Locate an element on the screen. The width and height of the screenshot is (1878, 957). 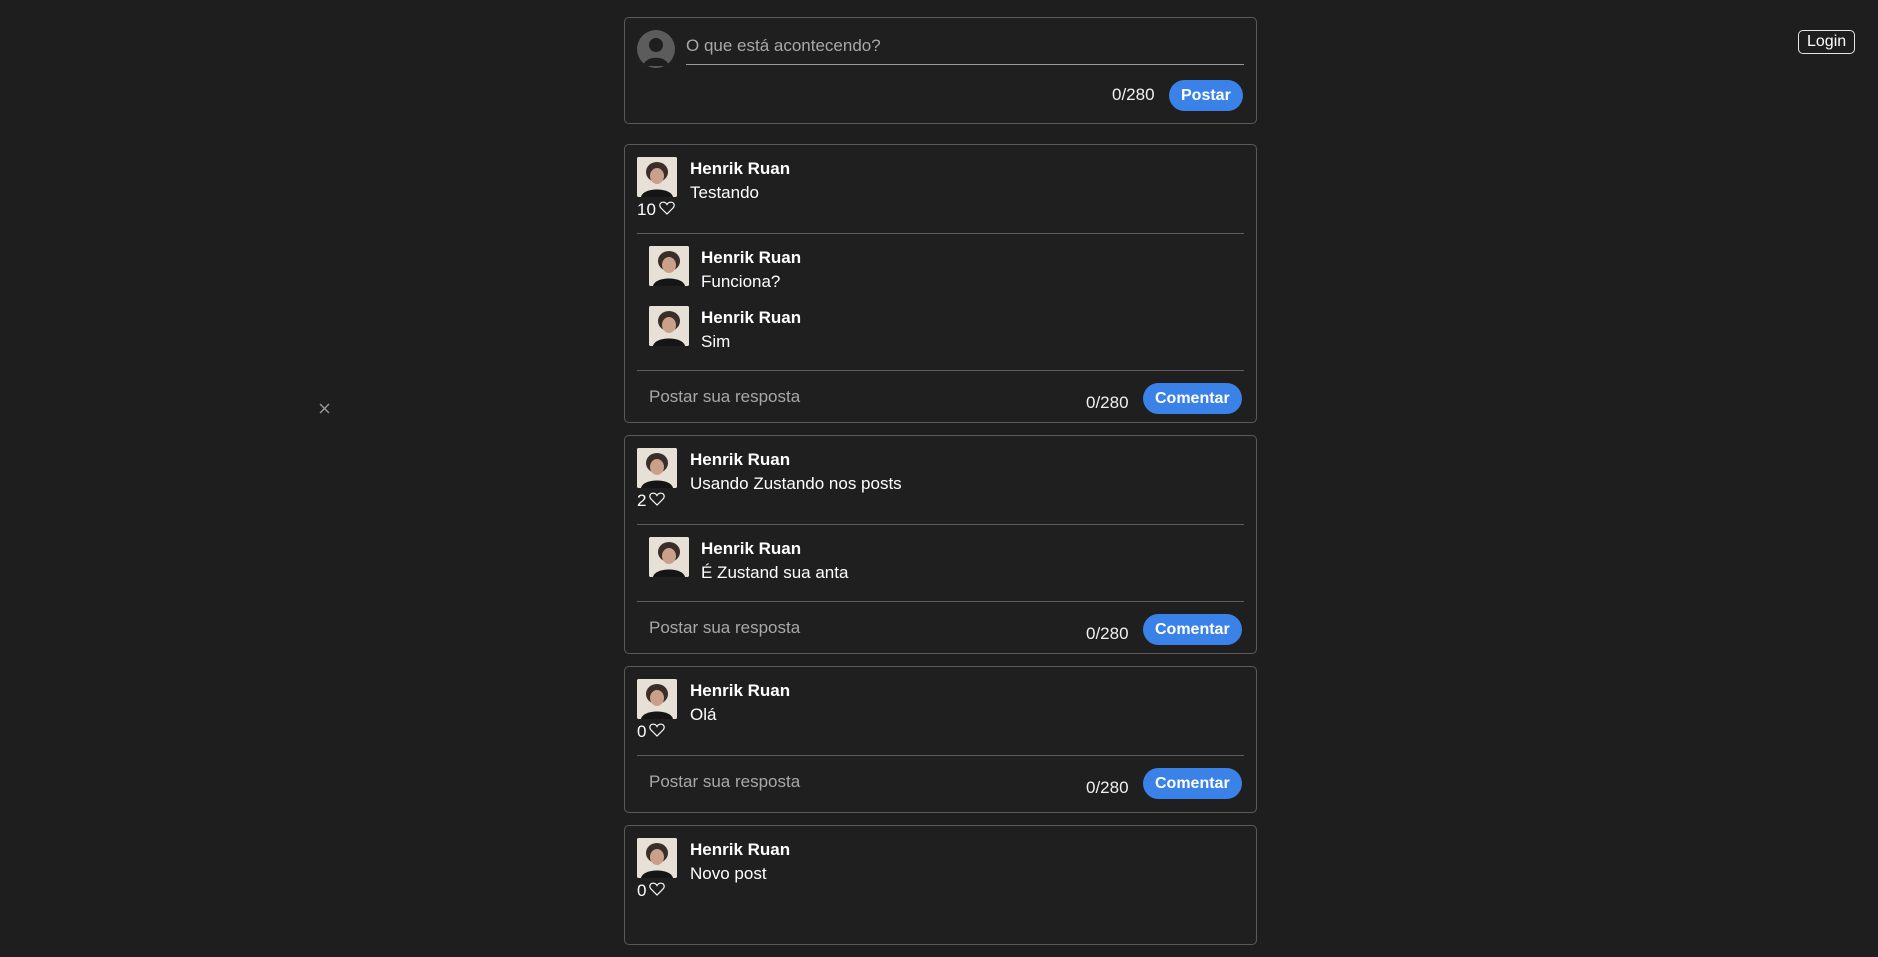
comment-item: Henrik Ruan Sim is located at coordinates (940, 336).